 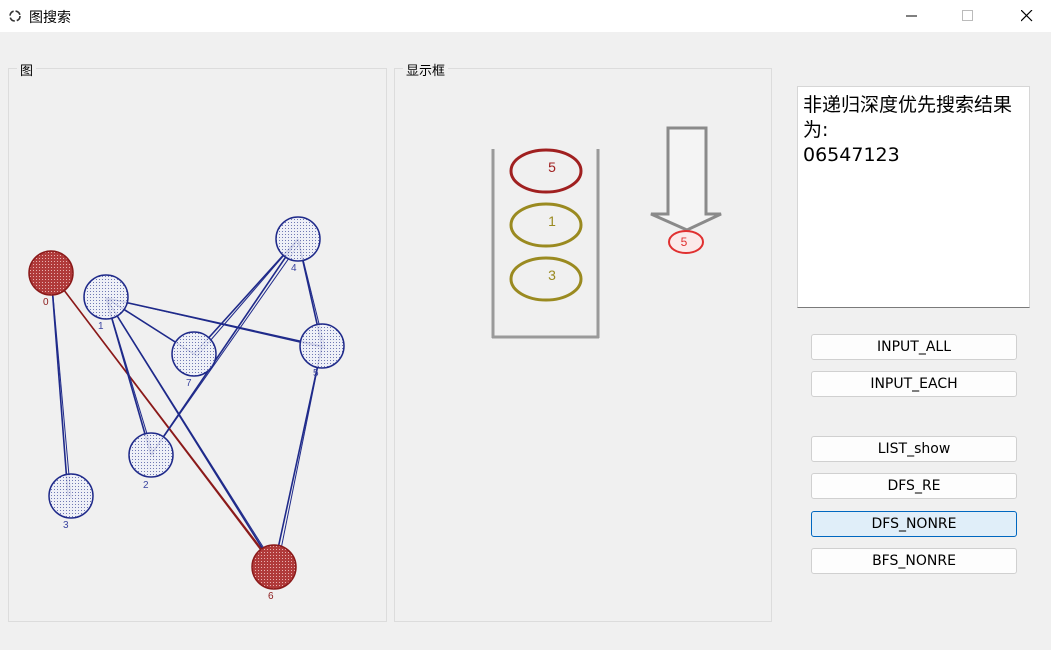 What do you see at coordinates (914, 384) in the screenshot?
I see `input-each-button: INPUT_EACH` at bounding box center [914, 384].